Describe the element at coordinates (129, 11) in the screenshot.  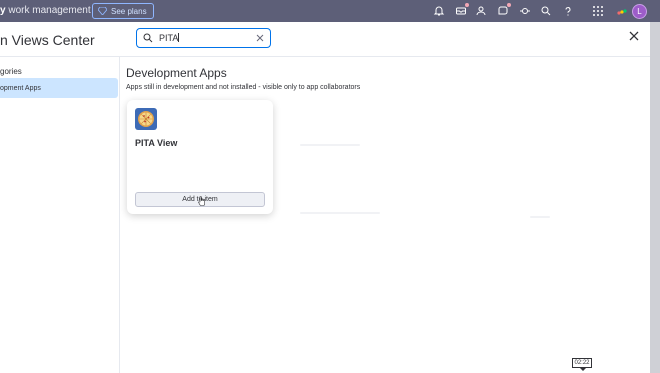
I see `see-plans-label: See plans` at that location.